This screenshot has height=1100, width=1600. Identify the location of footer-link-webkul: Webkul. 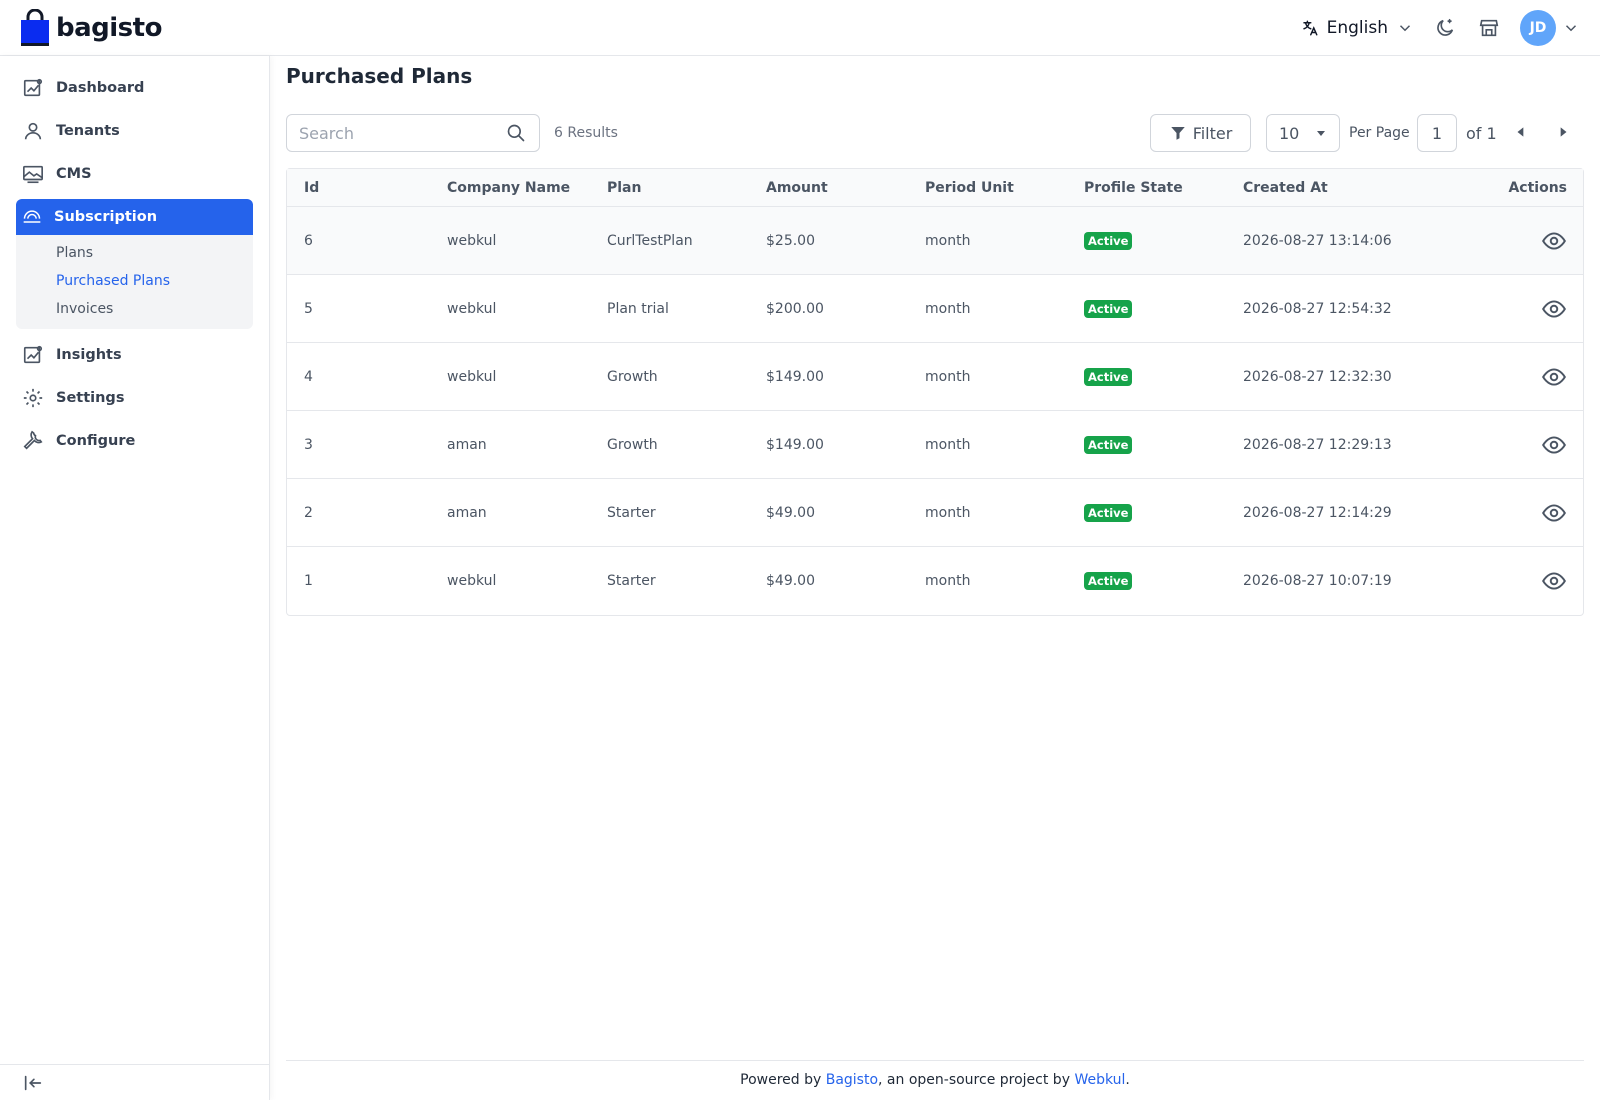
(1099, 1080).